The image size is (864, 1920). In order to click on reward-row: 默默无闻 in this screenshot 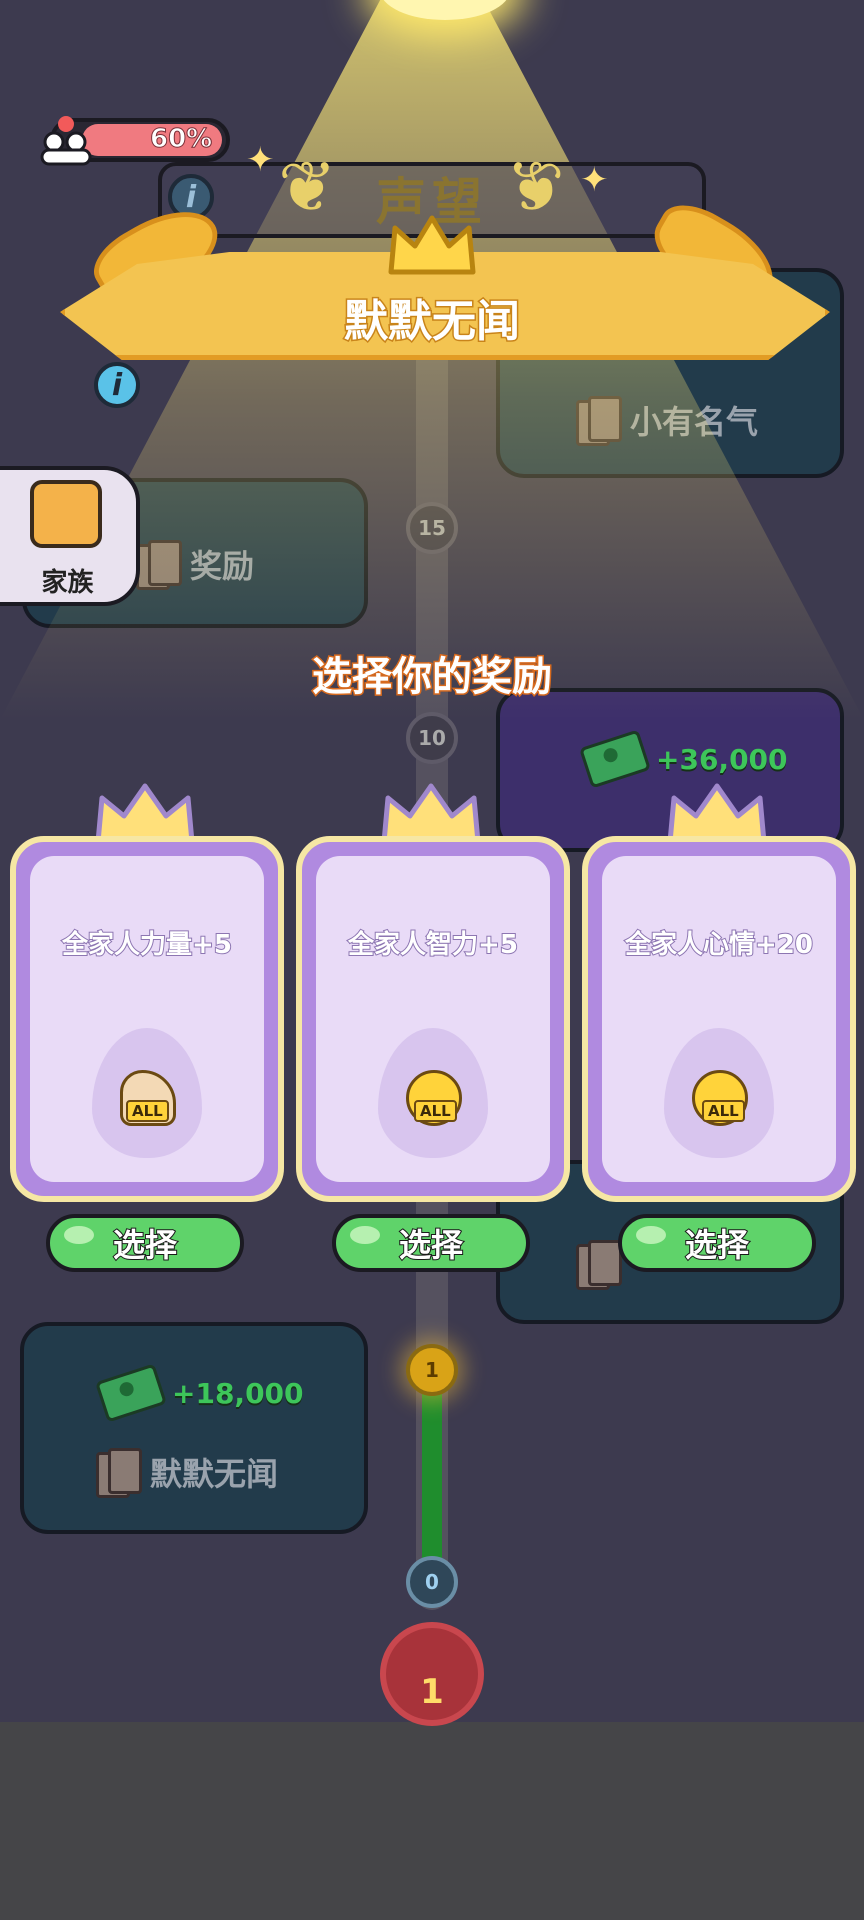, I will do `click(187, 1473)`.